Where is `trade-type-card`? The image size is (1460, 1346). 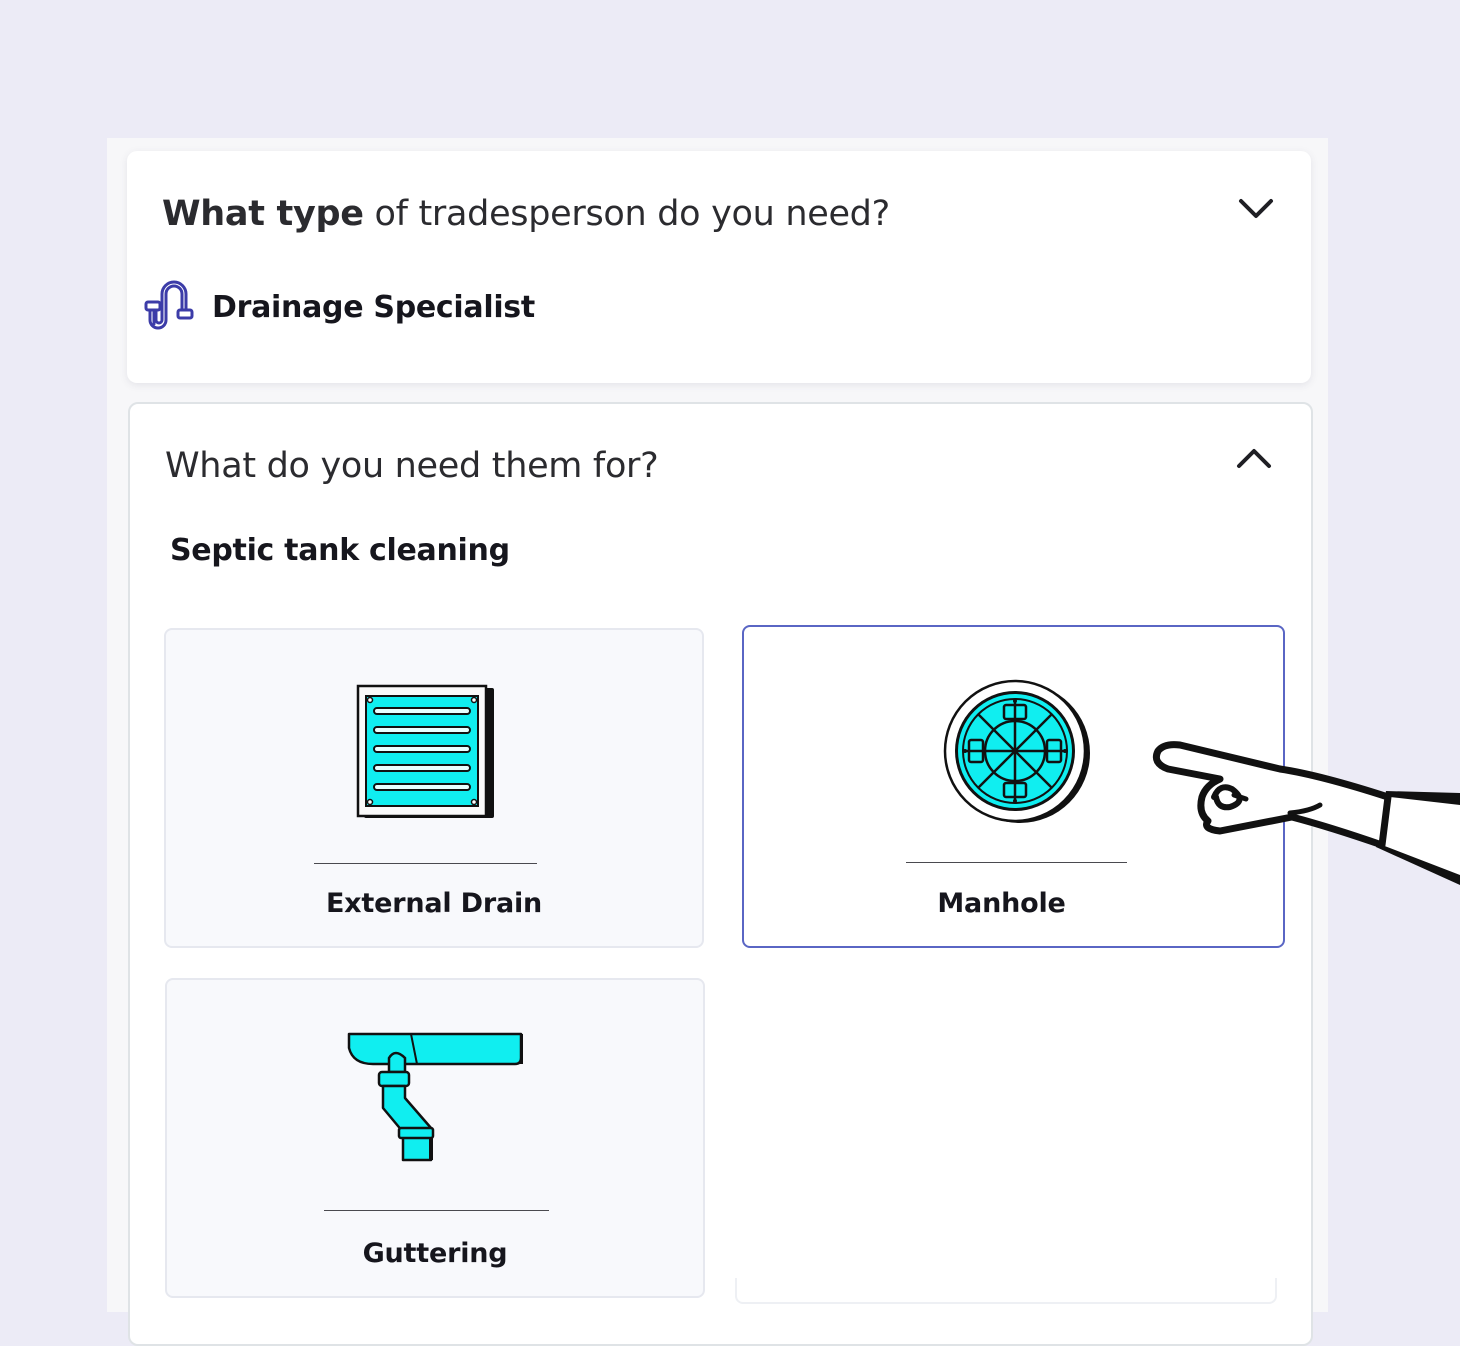 trade-type-card is located at coordinates (719, 267).